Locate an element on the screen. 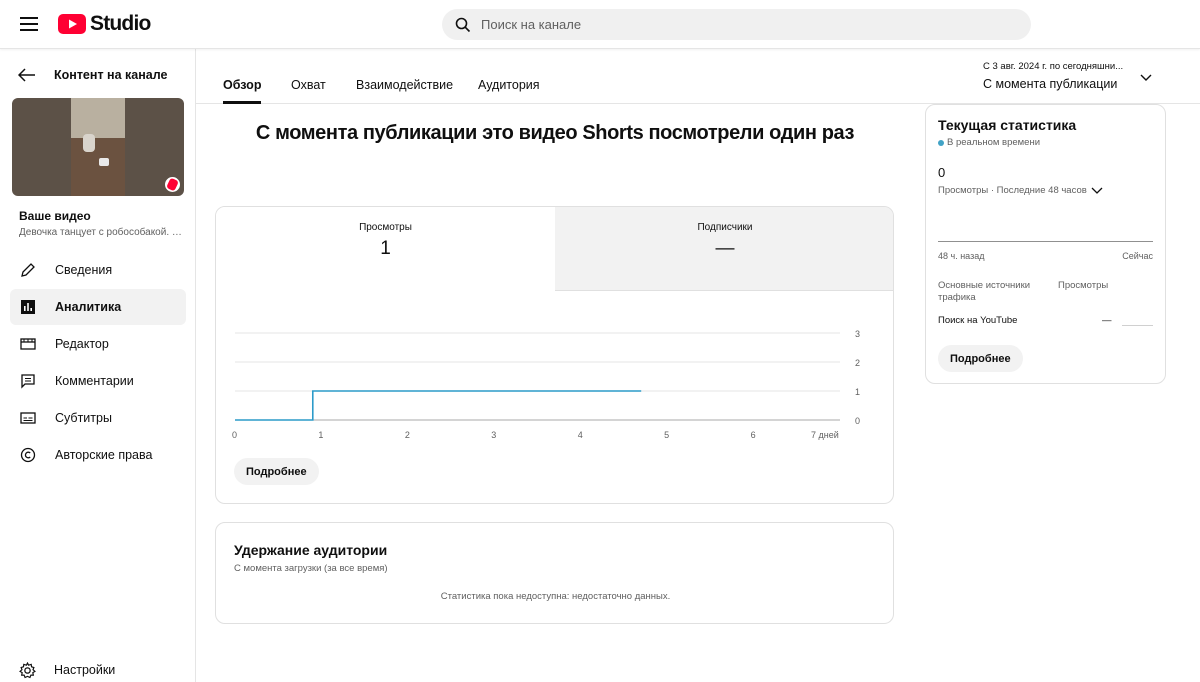  sidebar-item-subtitles: Субтитры is located at coordinates (98, 418).